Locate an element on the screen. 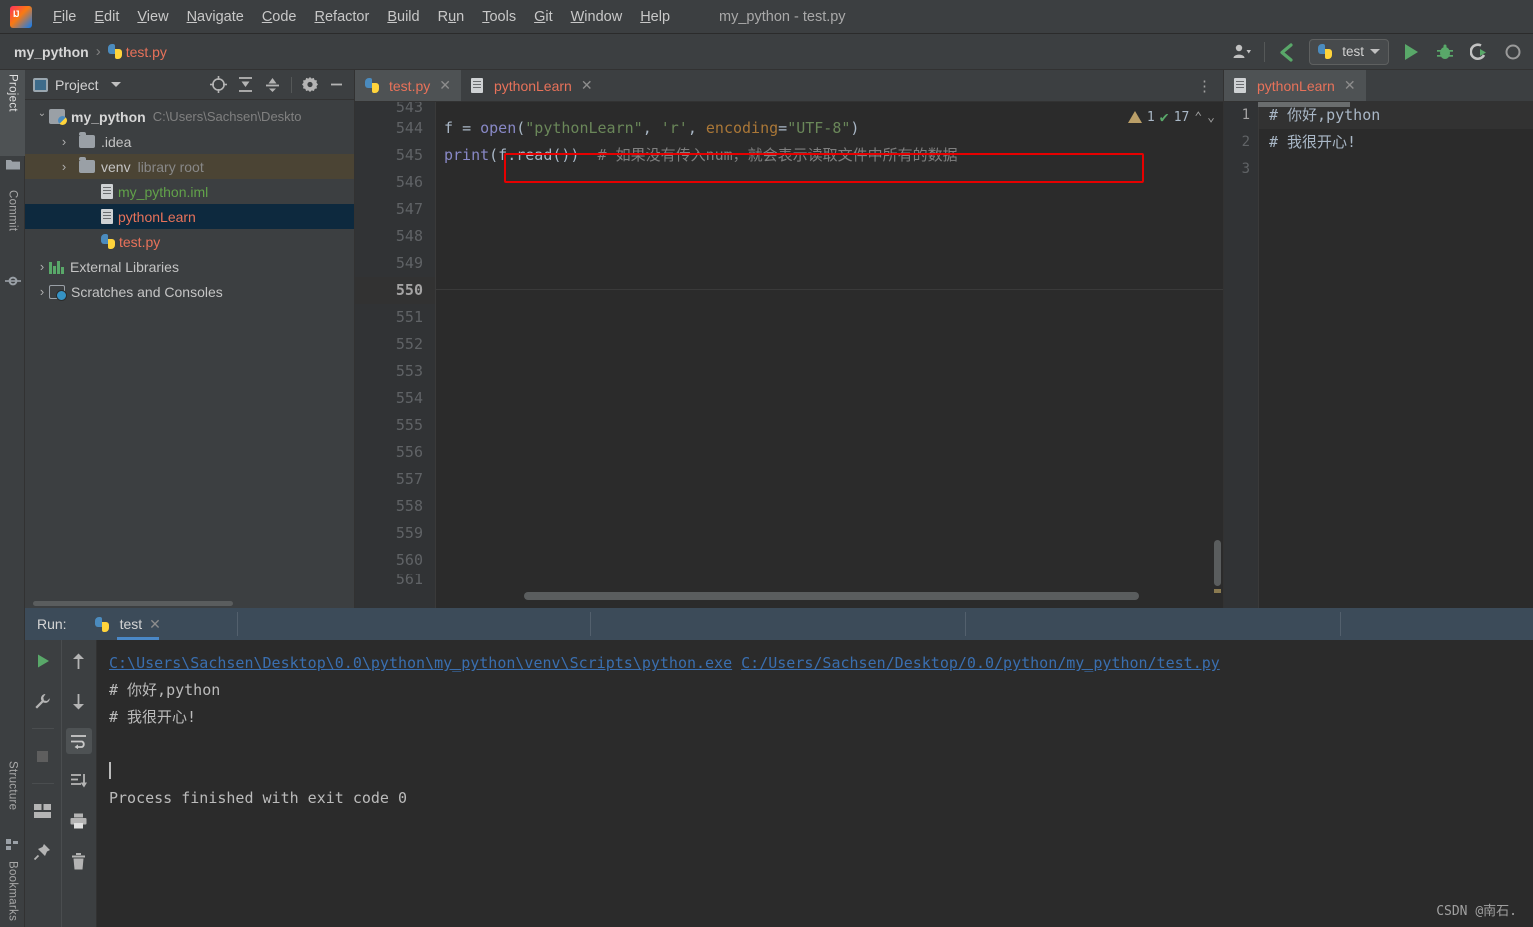  down-arrow-icon is located at coordinates (79, 701).